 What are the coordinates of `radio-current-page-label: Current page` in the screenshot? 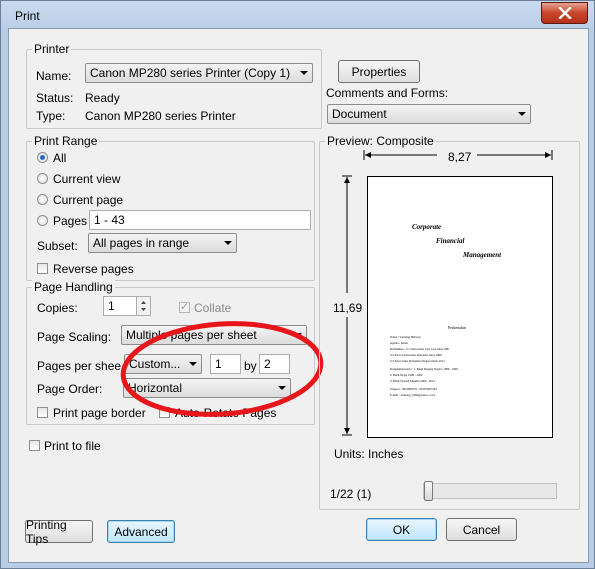 It's located at (88, 200).